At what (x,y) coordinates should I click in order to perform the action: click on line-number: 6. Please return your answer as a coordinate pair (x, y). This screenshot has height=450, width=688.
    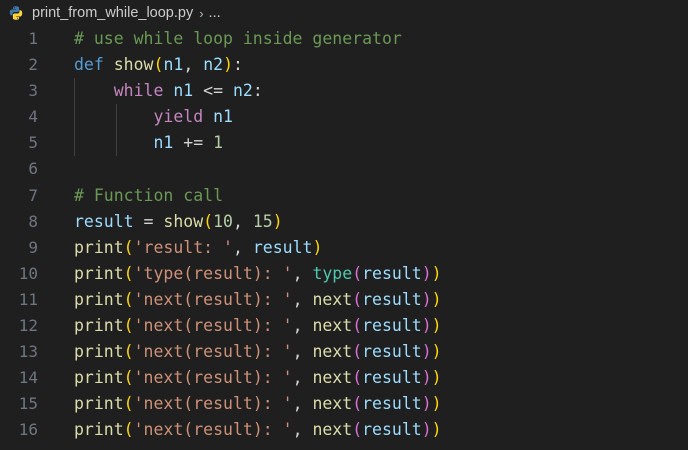
    Looking at the image, I should click on (33, 169).